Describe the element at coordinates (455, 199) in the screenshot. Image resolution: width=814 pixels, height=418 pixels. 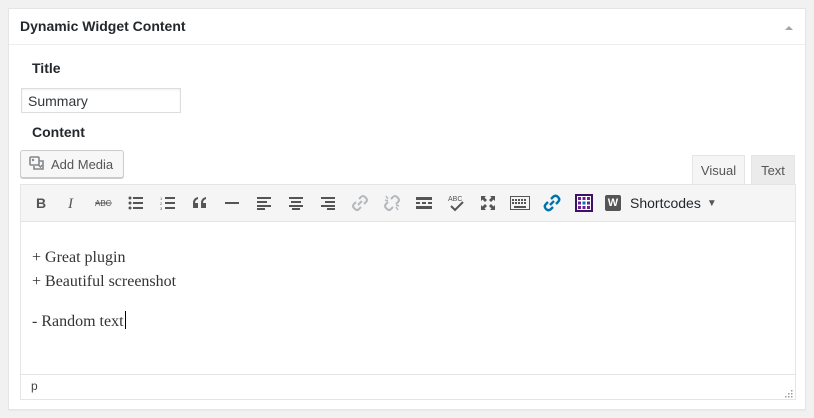
I see `svg-text: ABC` at that location.